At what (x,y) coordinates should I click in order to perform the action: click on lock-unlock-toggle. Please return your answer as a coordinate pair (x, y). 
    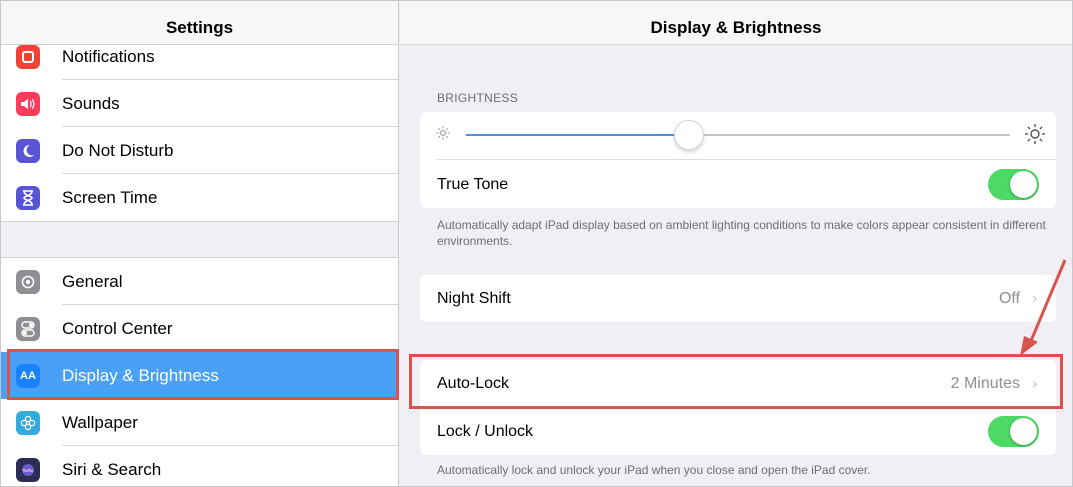
    Looking at the image, I should click on (1013, 431).